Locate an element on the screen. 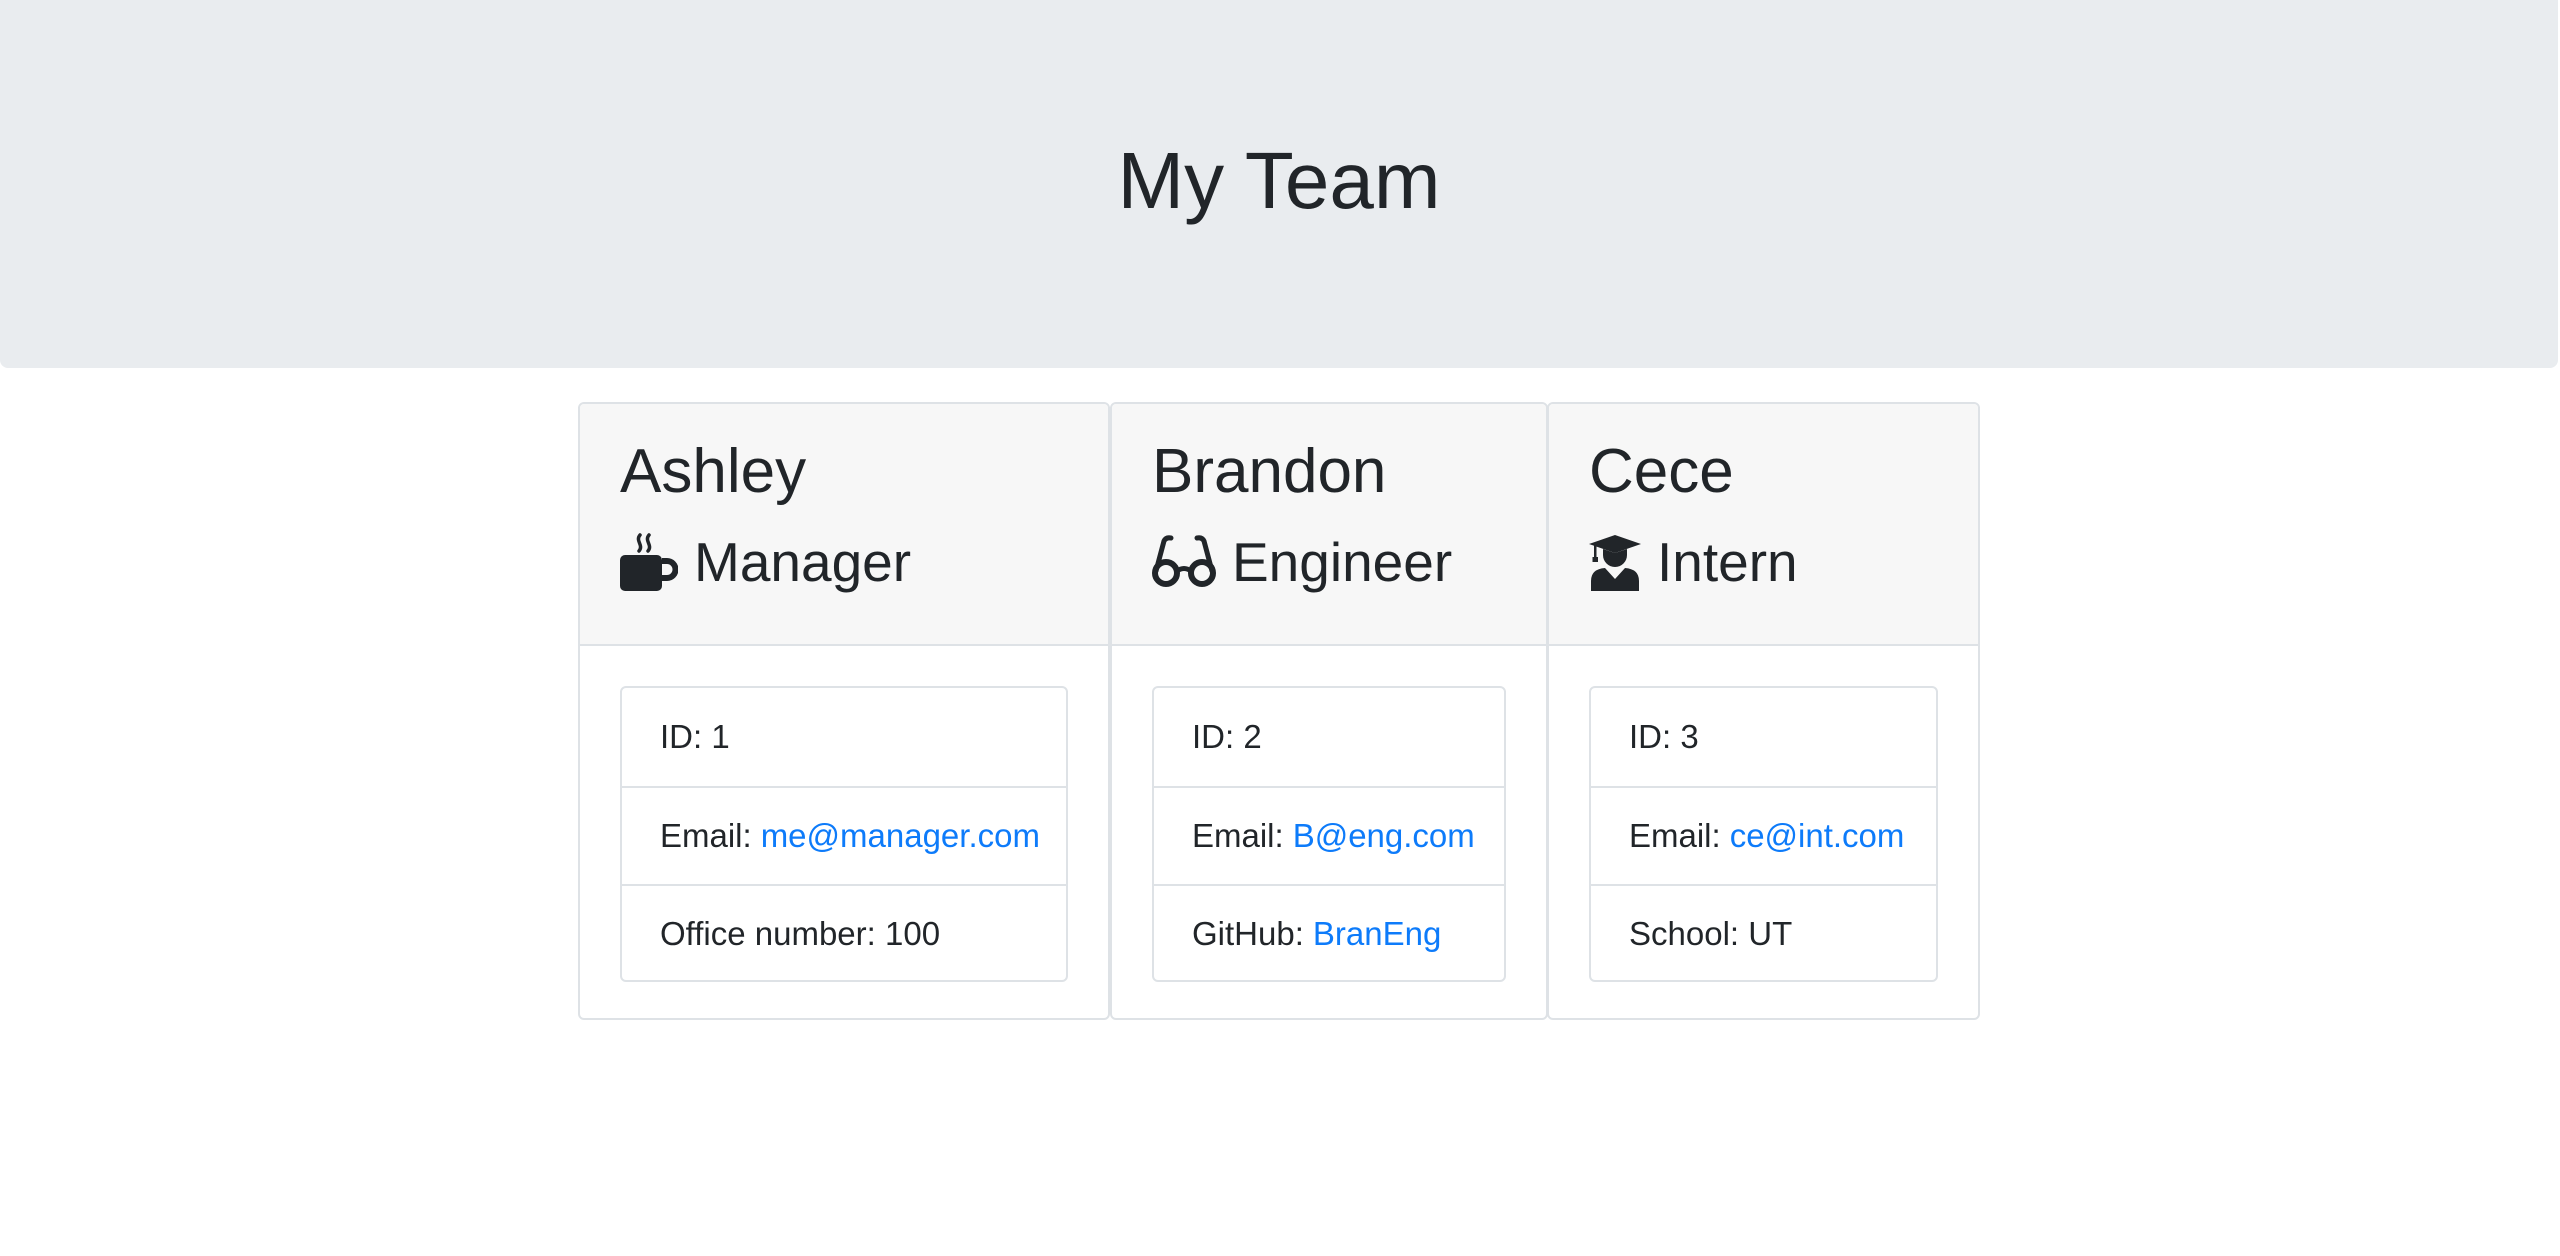 The image size is (2560, 1256). graduate-icon is located at coordinates (1615, 562).